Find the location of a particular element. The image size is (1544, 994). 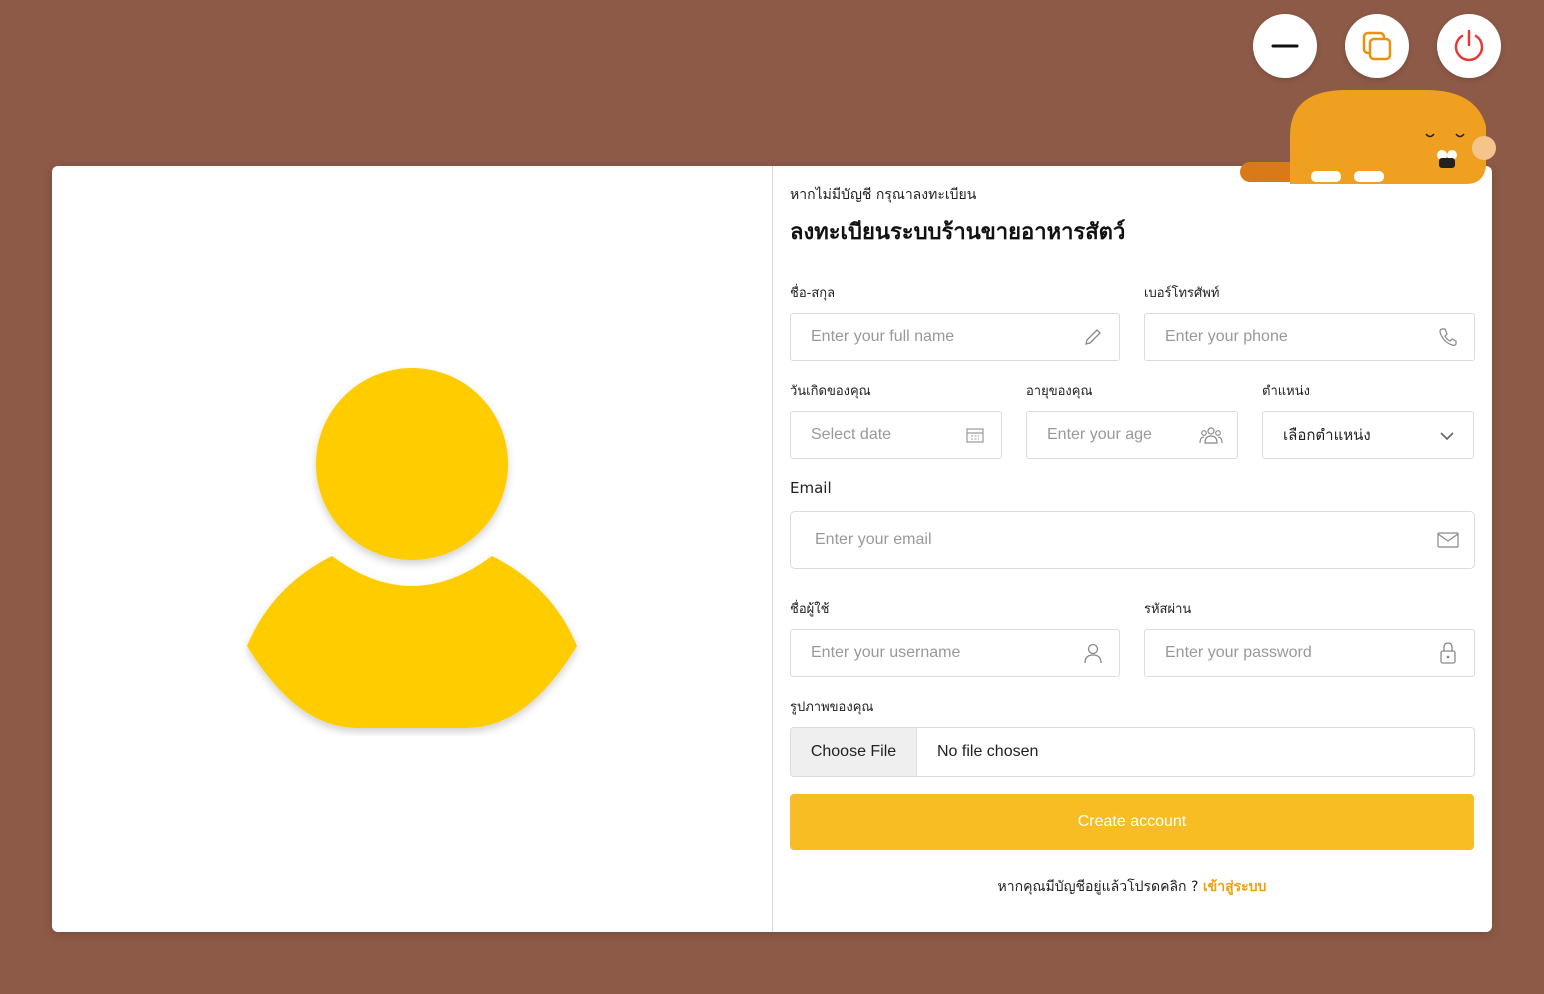

power-icon is located at coordinates (1469, 45).